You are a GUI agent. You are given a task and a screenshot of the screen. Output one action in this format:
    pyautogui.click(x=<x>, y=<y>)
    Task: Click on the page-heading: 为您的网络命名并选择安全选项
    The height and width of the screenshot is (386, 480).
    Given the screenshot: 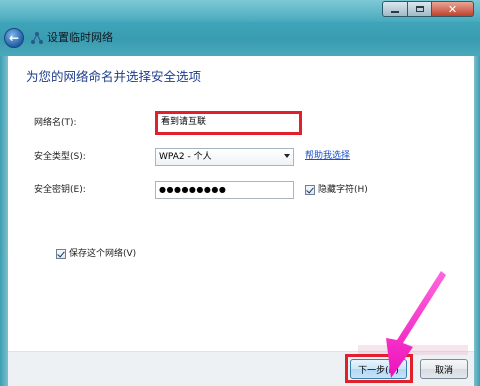 What is the action you would take?
    pyautogui.click(x=114, y=76)
    